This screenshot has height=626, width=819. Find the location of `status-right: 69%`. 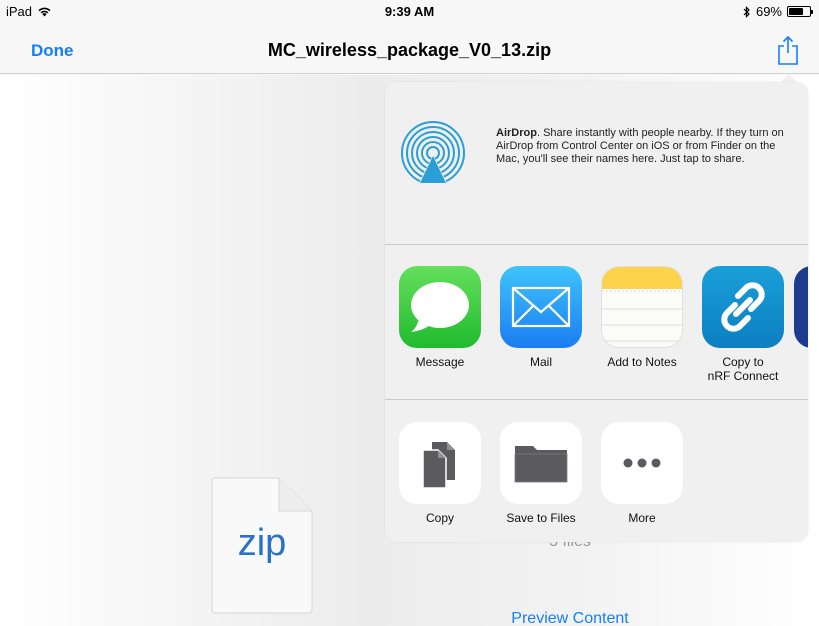

status-right: 69% is located at coordinates (778, 11).